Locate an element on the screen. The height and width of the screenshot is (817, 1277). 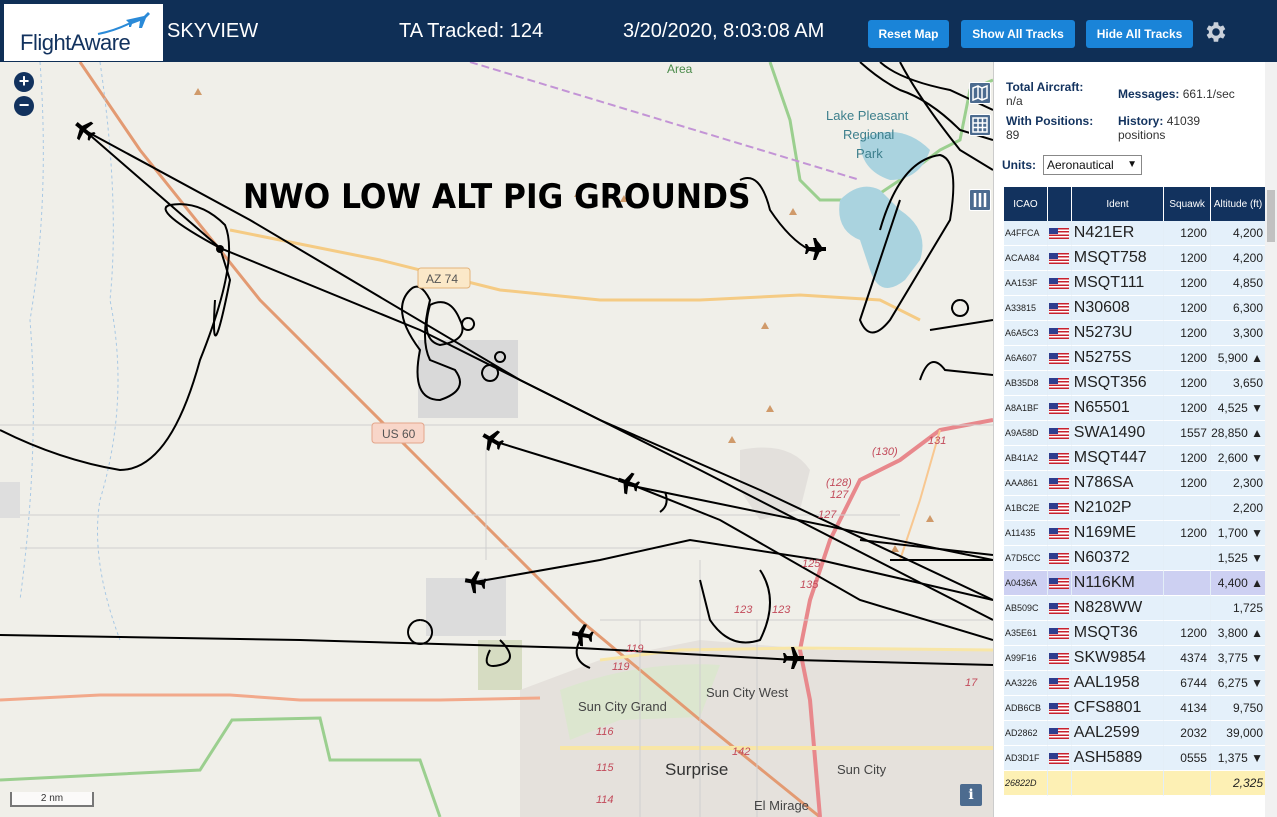
columns-toggle-button is located at coordinates (980, 200).